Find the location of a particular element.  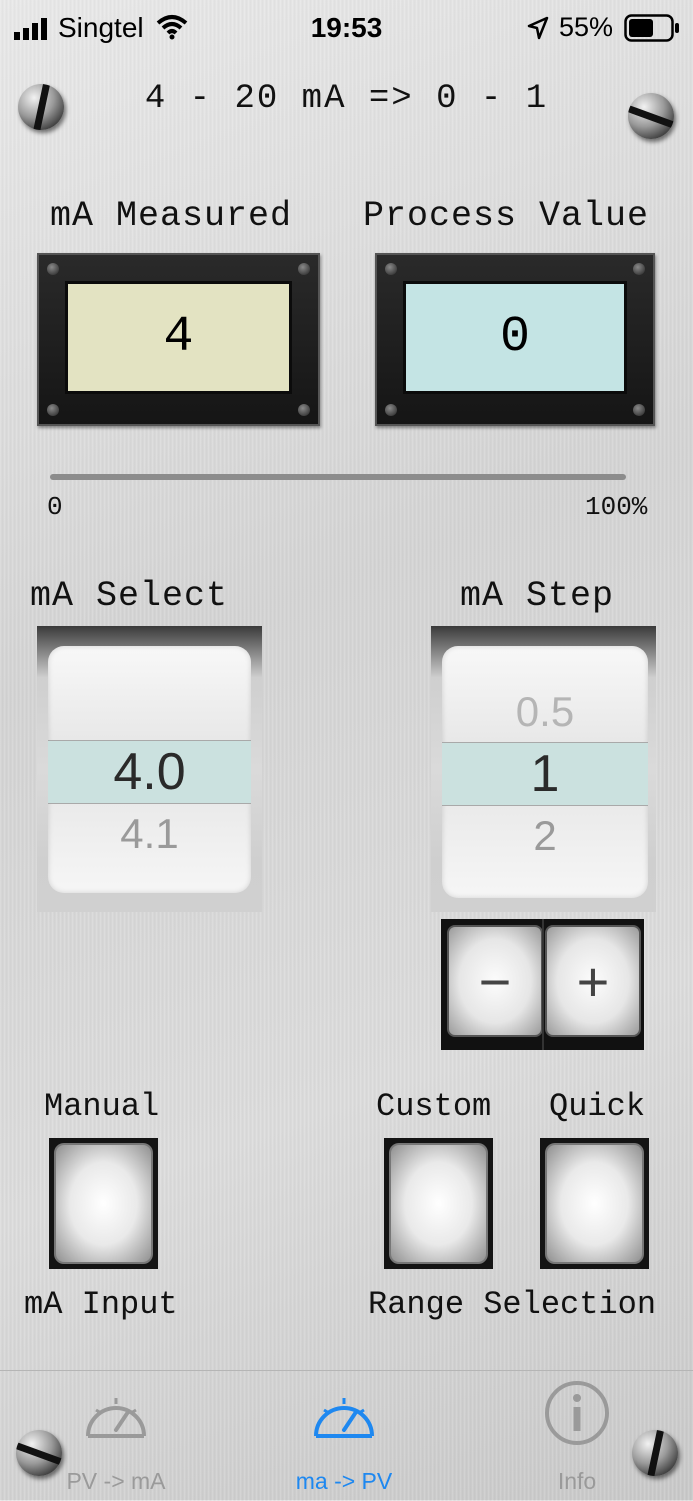

custom-range-button is located at coordinates (438, 1203).